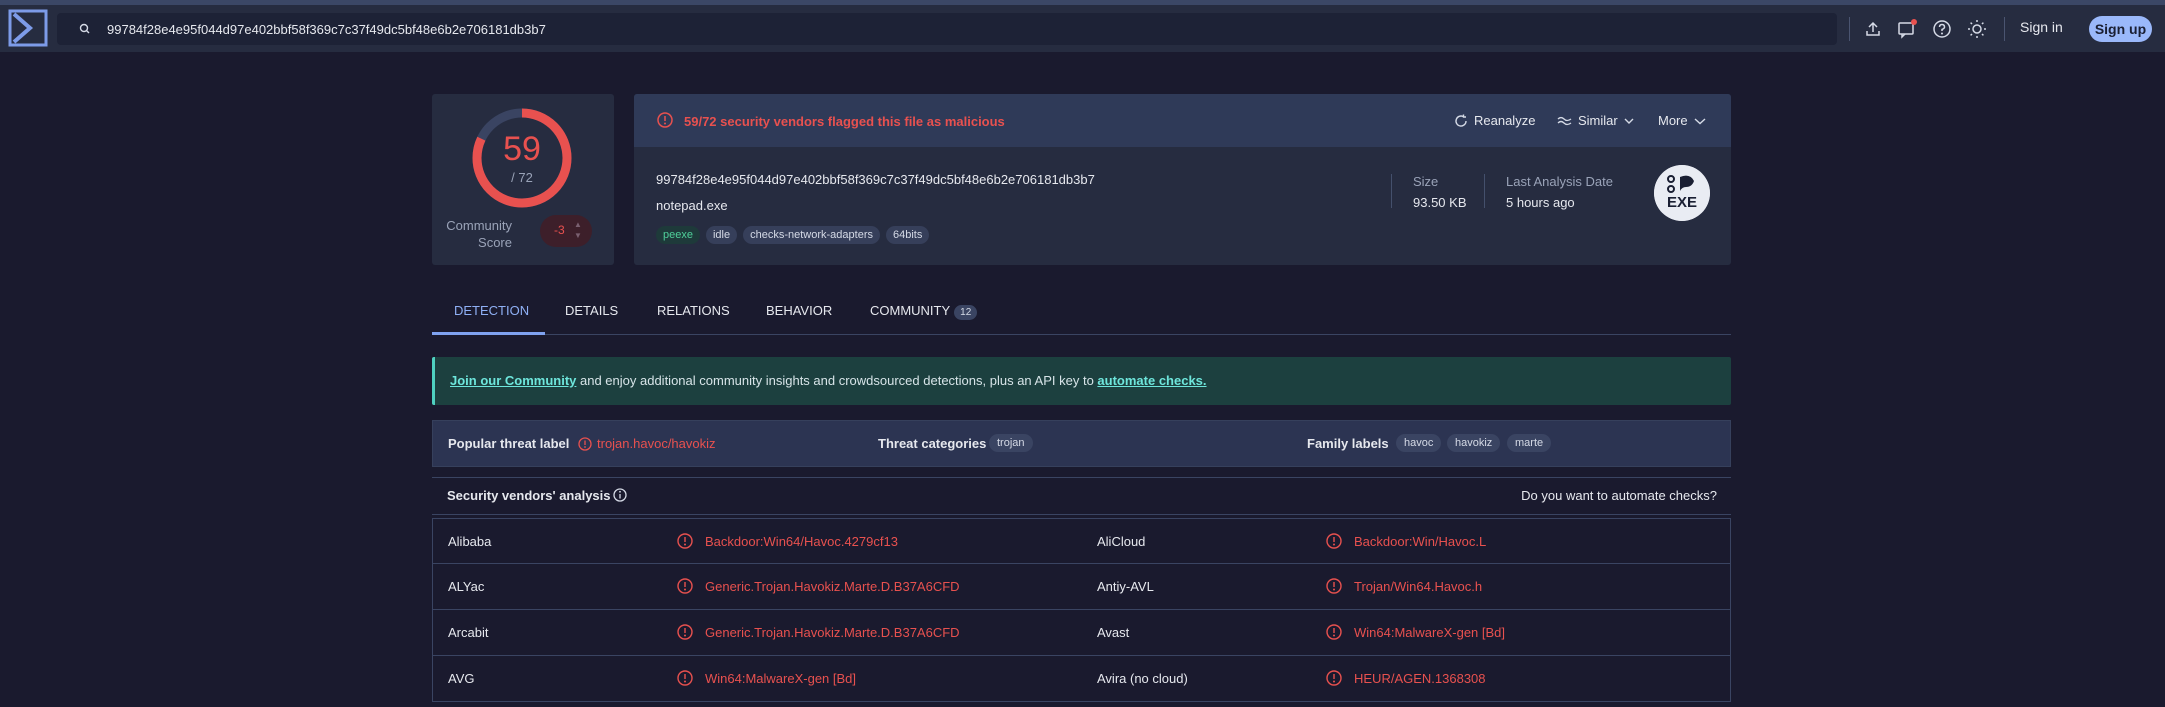  I want to click on tab-relations: RELATIONS, so click(693, 310).